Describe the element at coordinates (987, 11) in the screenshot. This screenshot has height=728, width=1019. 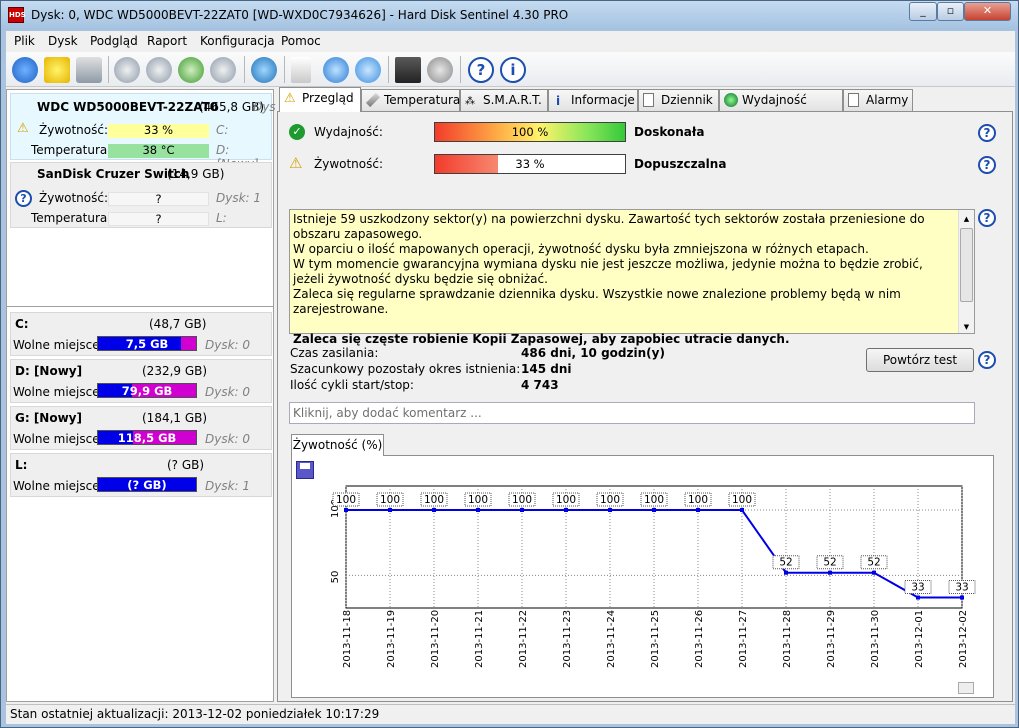
I see `close-button: ✕` at that location.